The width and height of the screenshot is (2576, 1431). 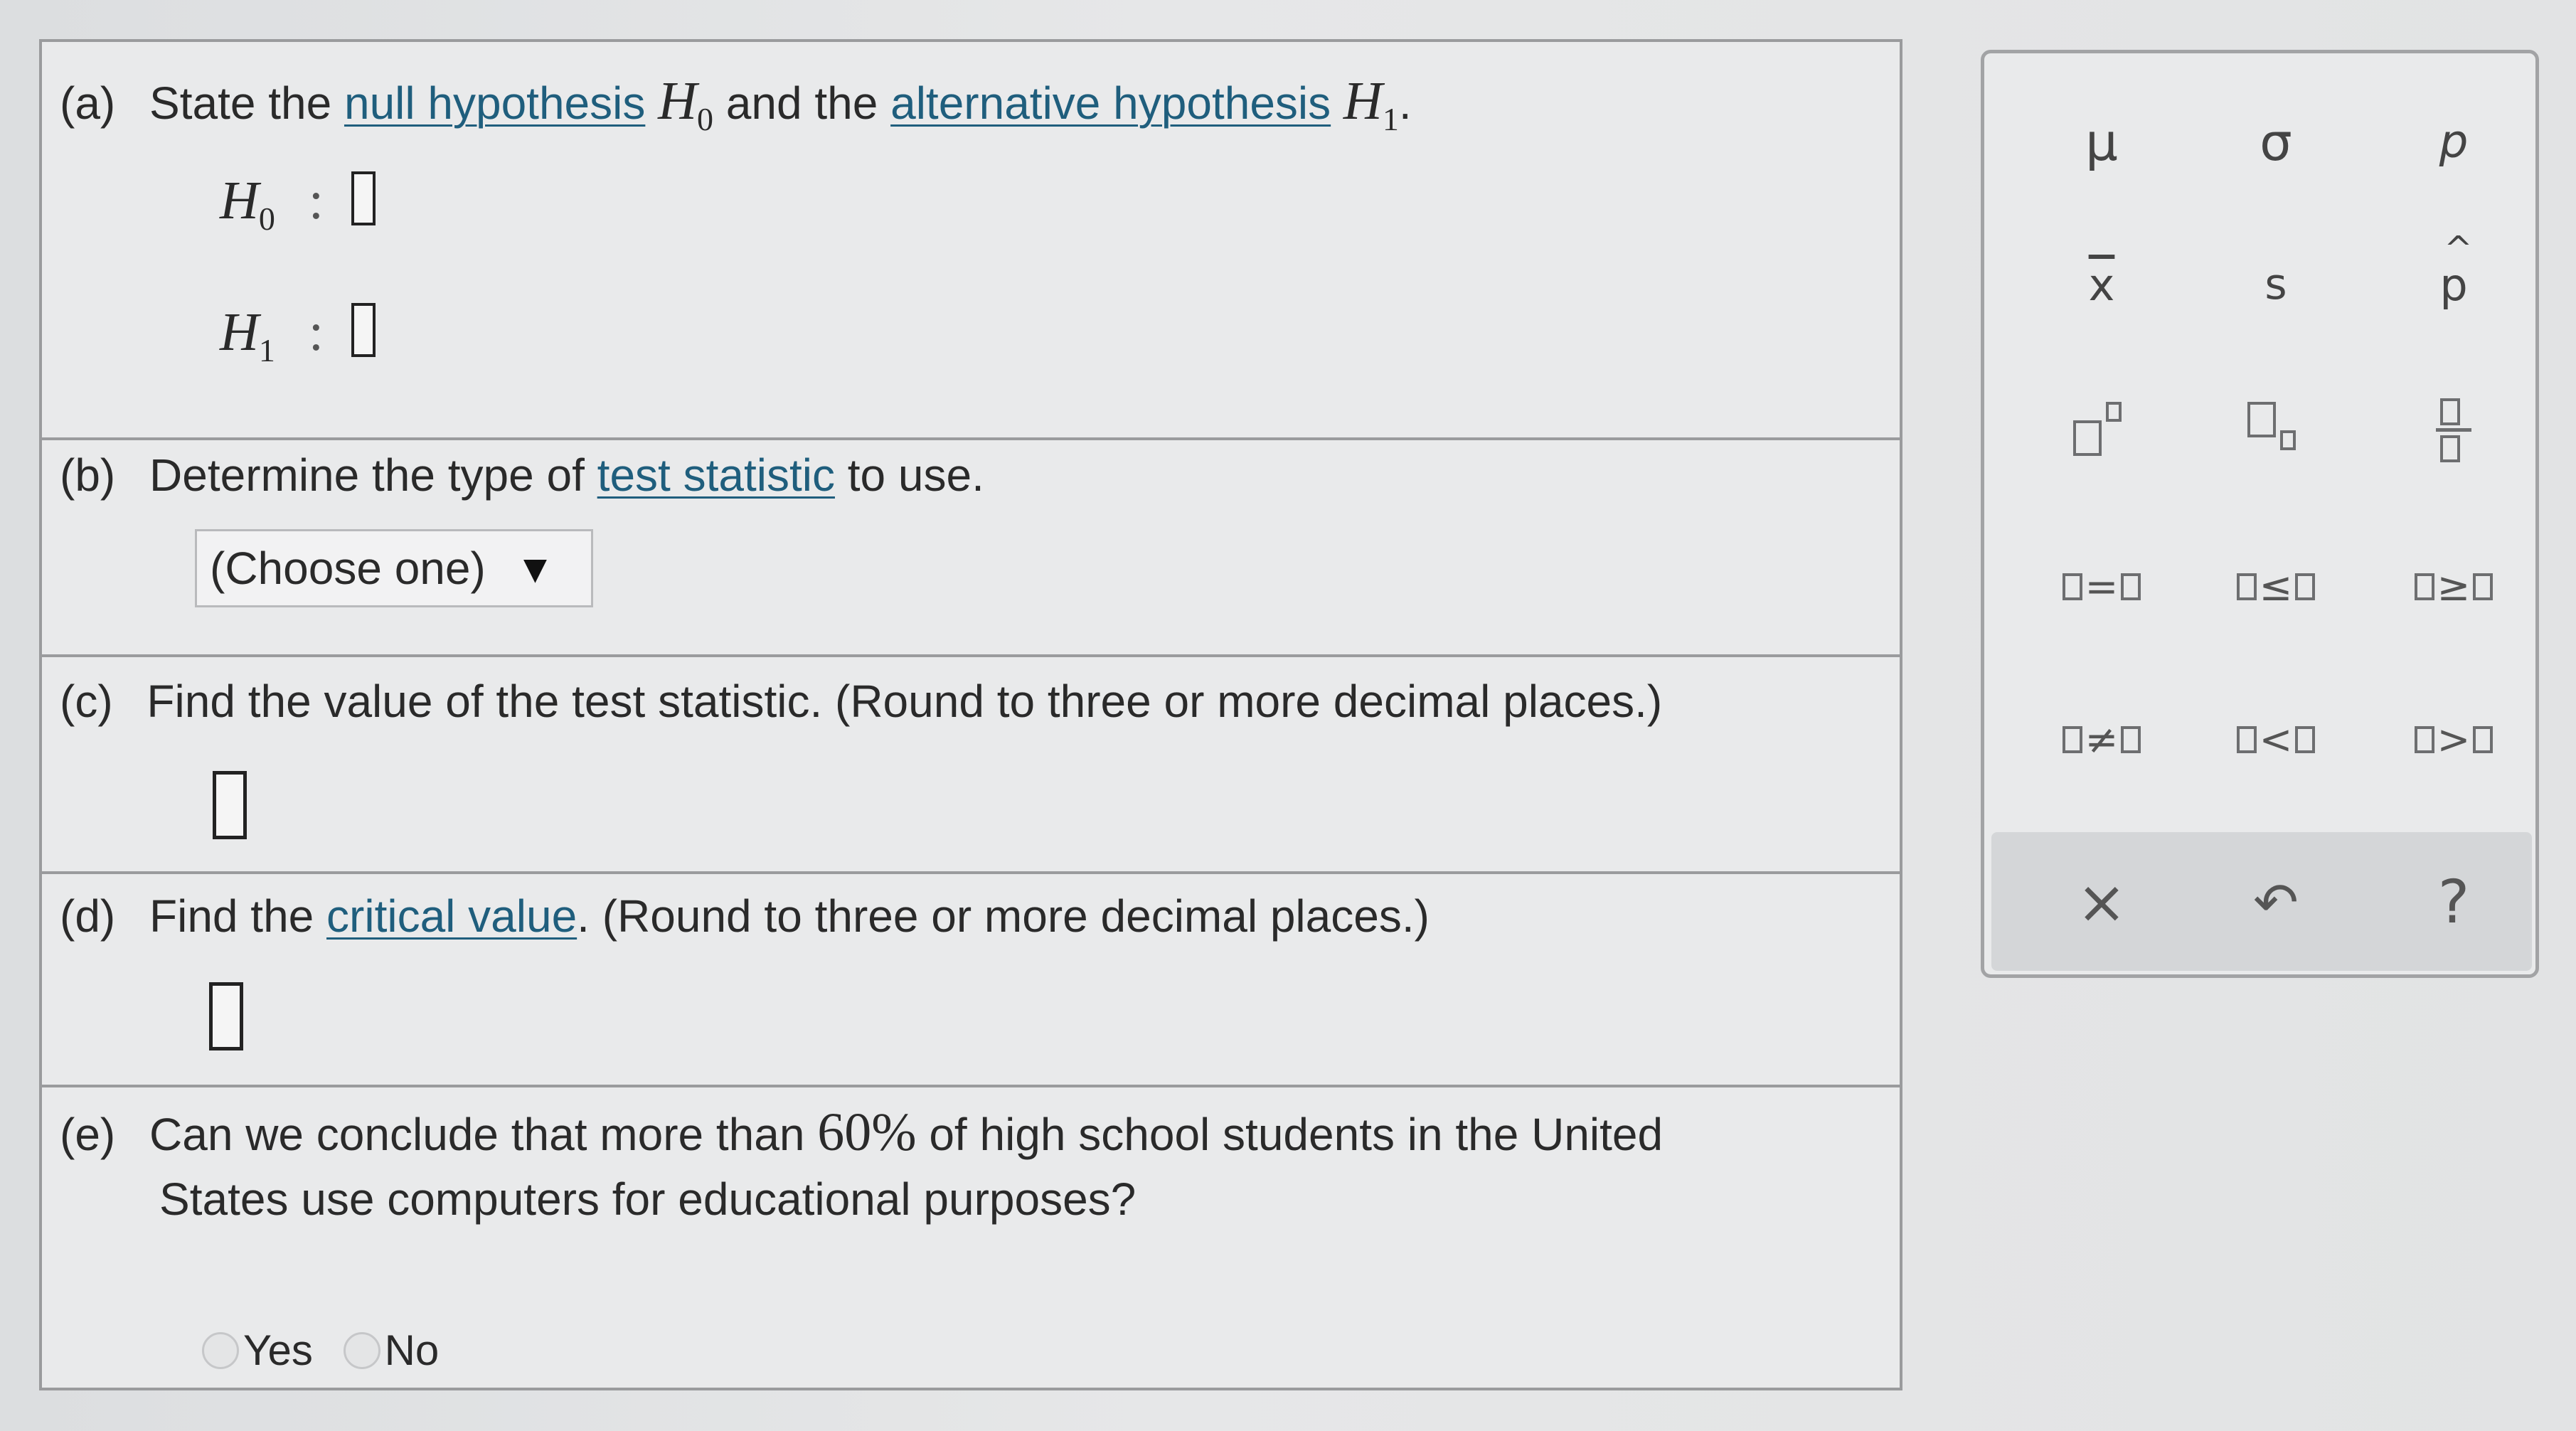 What do you see at coordinates (412, 1350) in the screenshot?
I see `no-label: No` at bounding box center [412, 1350].